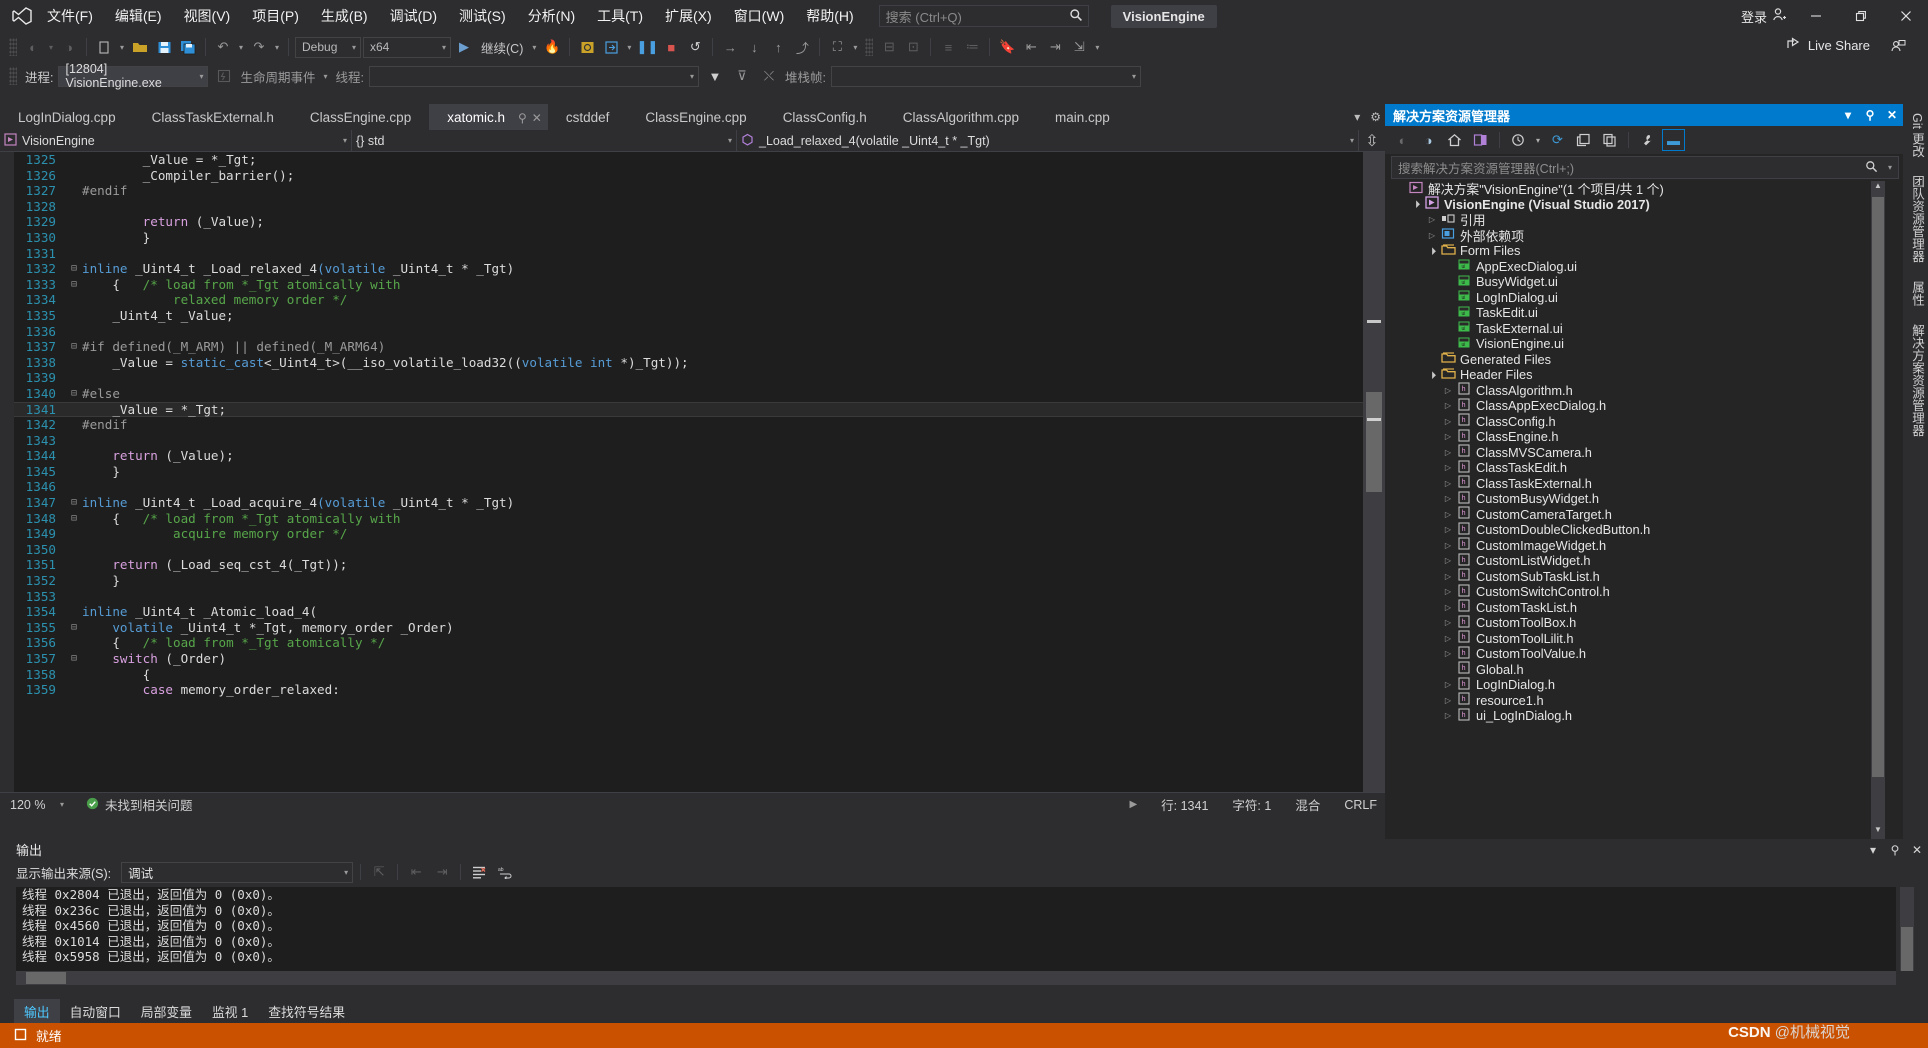  I want to click on editor-tab: LogInDialog.cpp, so click(67, 117).